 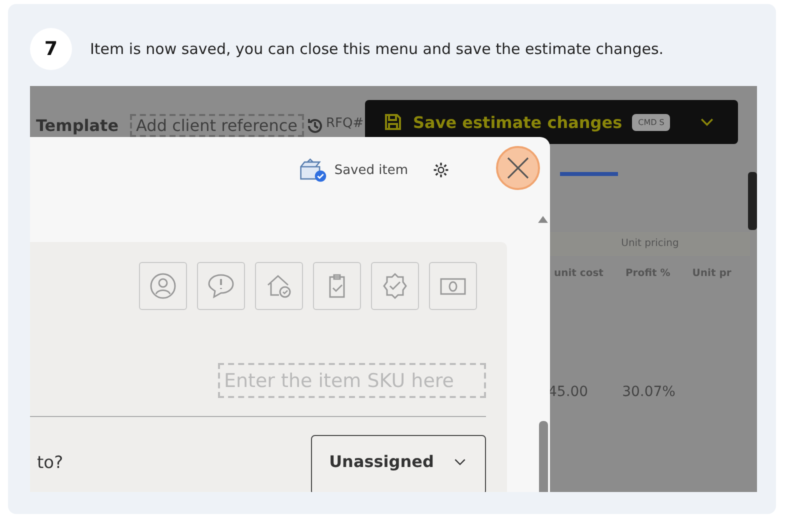 What do you see at coordinates (345, 123) in the screenshot?
I see `rfq-label: RFQ#` at bounding box center [345, 123].